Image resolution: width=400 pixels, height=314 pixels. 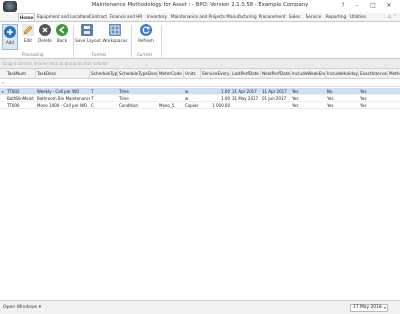 What do you see at coordinates (146, 30) in the screenshot?
I see `refresh-icon` at bounding box center [146, 30].